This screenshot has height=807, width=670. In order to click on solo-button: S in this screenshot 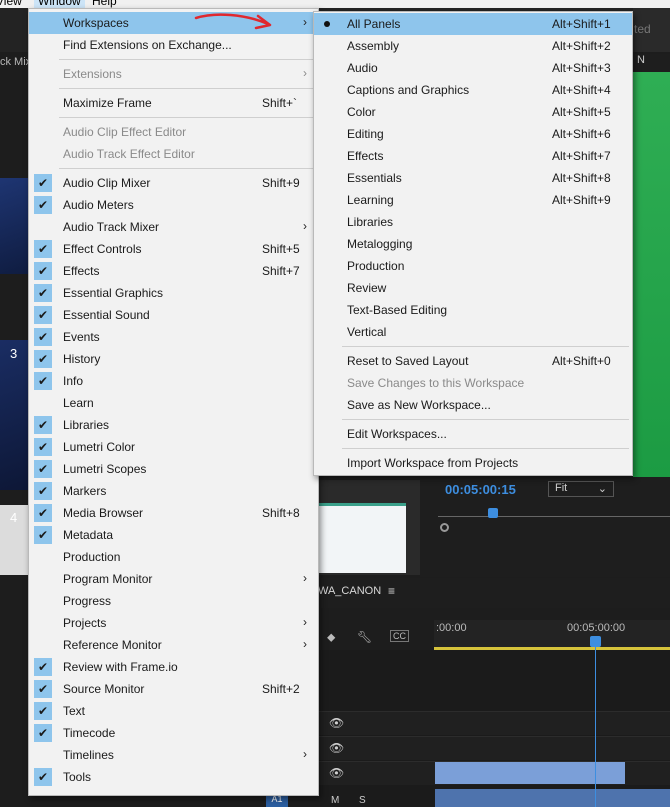, I will do `click(362, 800)`.